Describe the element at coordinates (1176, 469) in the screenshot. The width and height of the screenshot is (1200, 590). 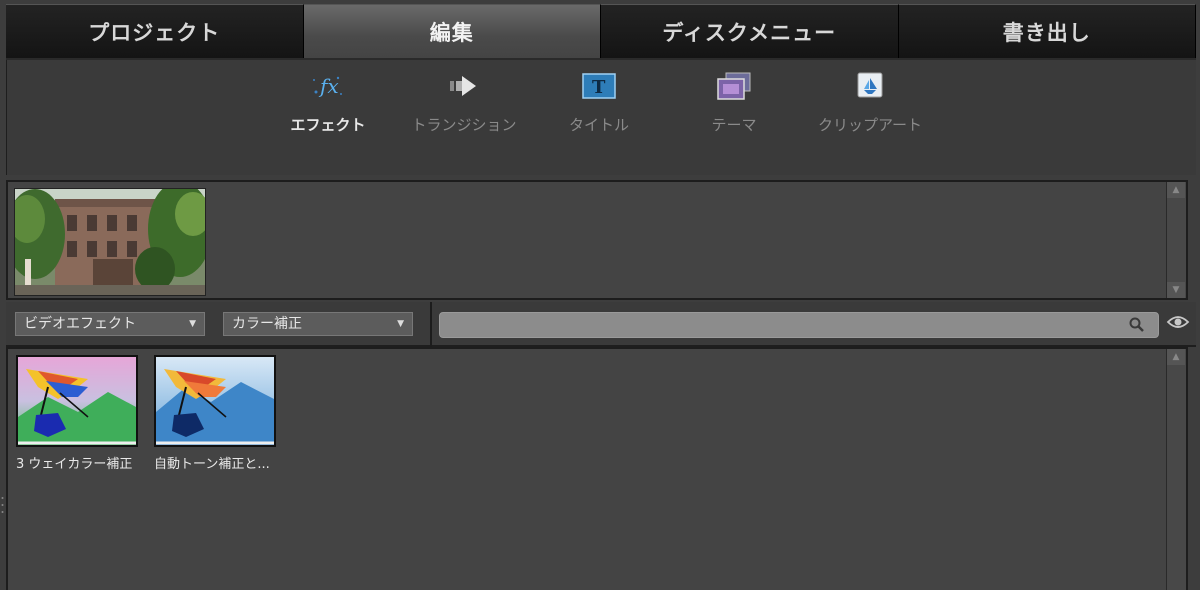
I see `library-scrollbar: ▲` at that location.